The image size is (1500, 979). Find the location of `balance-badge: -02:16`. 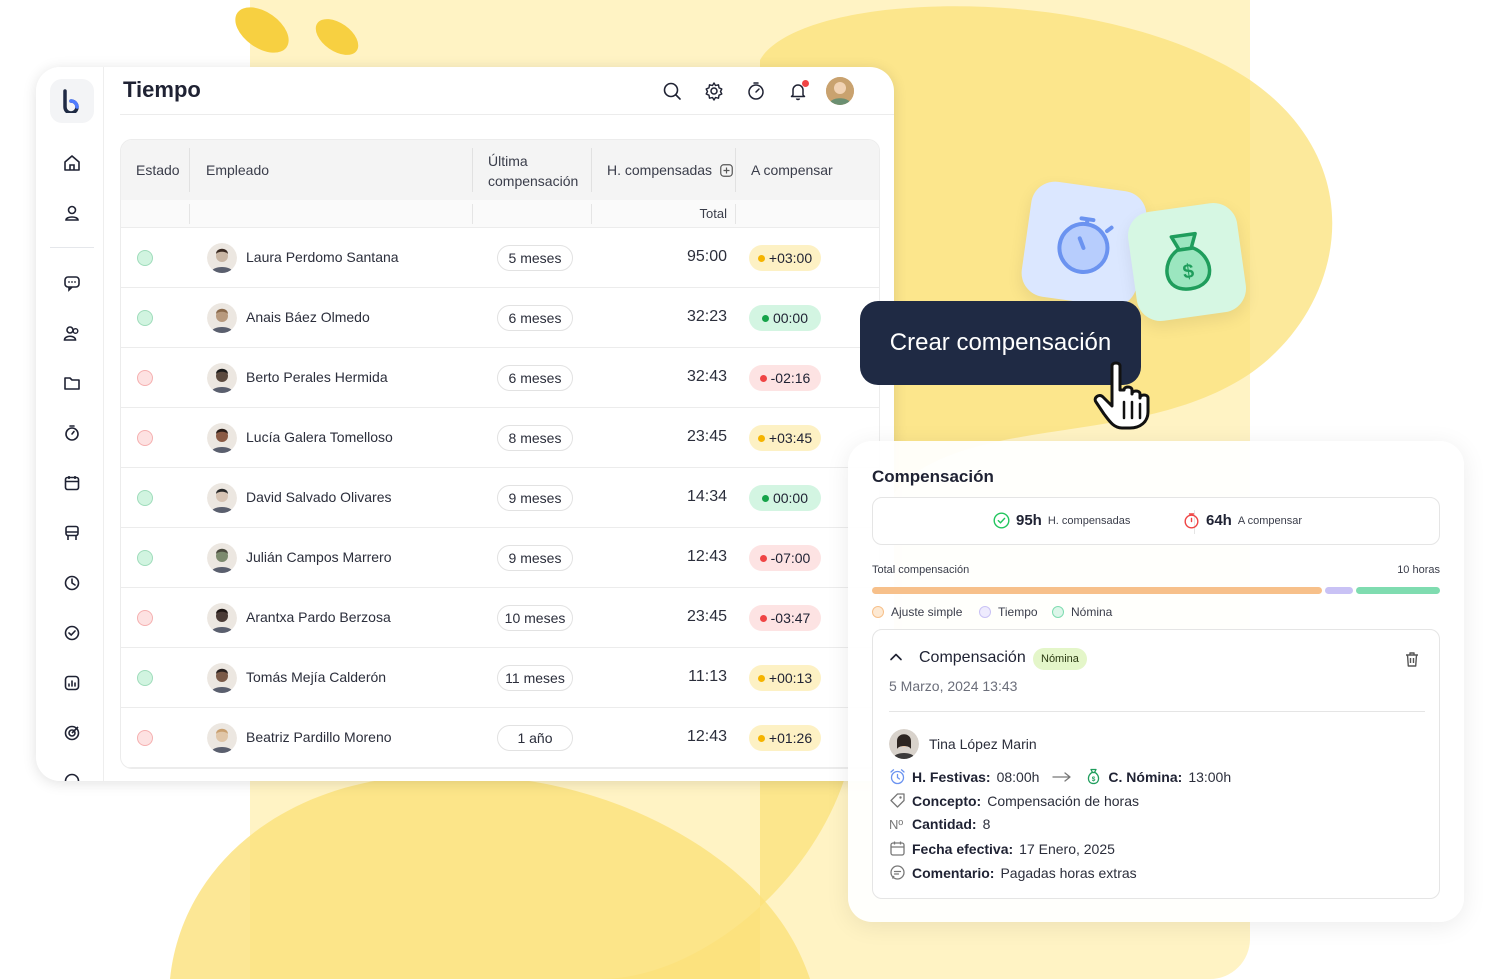

balance-badge: -02:16 is located at coordinates (785, 378).